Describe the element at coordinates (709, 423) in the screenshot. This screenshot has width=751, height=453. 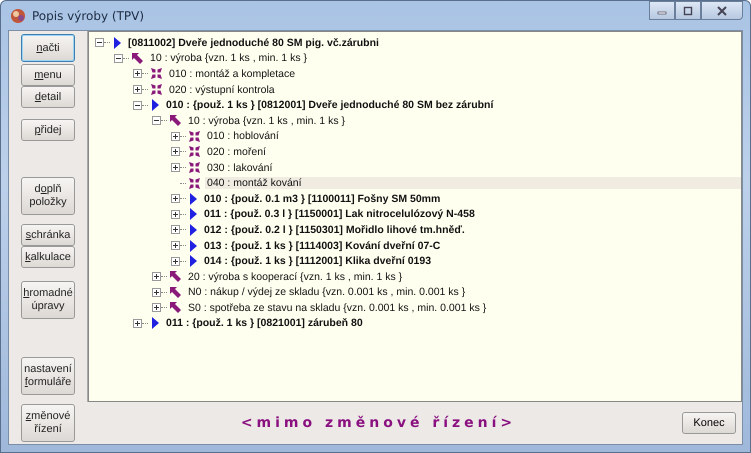
I see `close-button: Konec` at that location.